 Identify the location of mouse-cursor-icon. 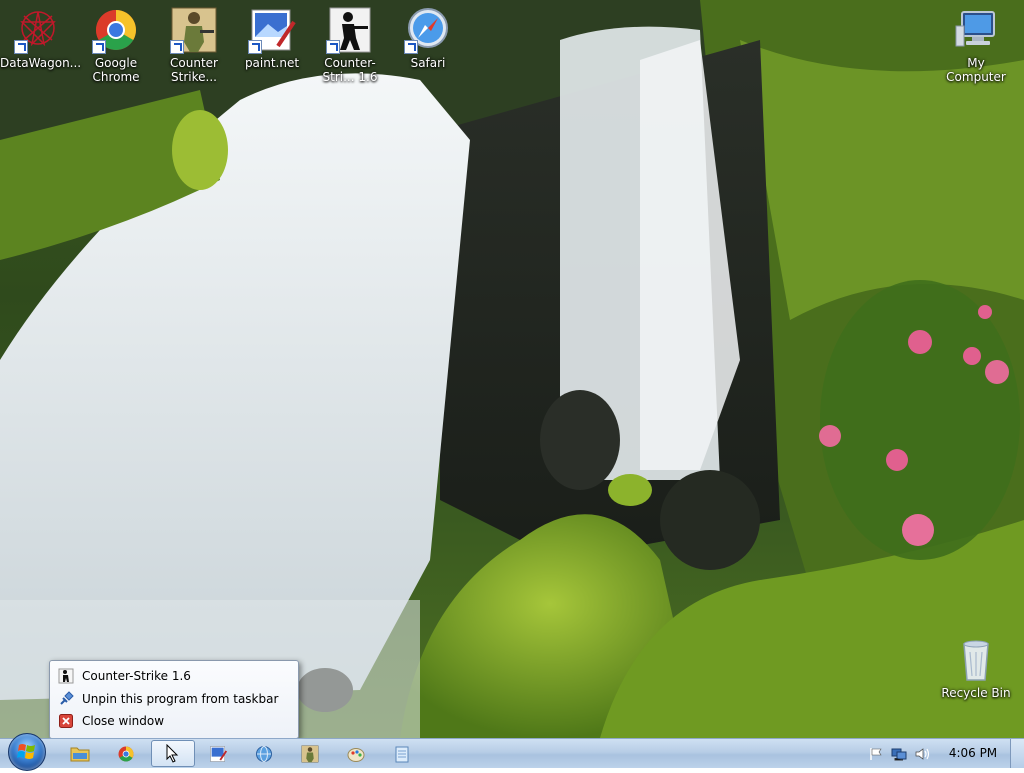
(172, 753).